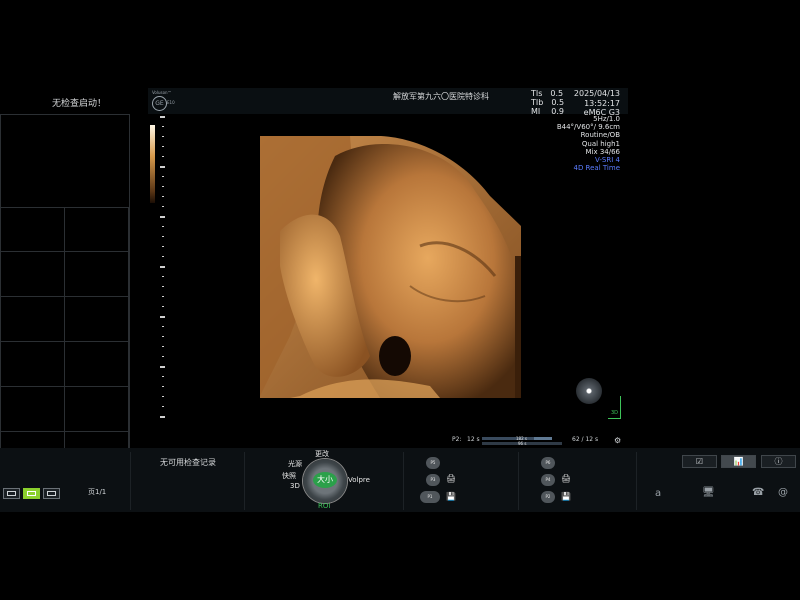 The height and width of the screenshot is (600, 800). What do you see at coordinates (31, 493) in the screenshot?
I see `grid-view-button` at bounding box center [31, 493].